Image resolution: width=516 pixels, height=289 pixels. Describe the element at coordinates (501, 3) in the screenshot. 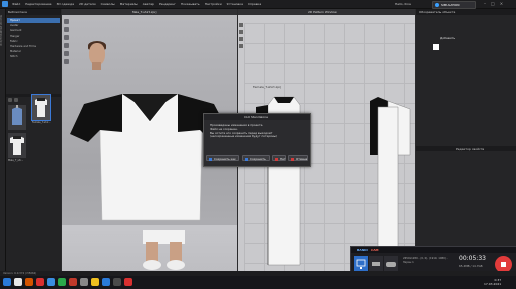

I see `close-icon: ×` at that location.